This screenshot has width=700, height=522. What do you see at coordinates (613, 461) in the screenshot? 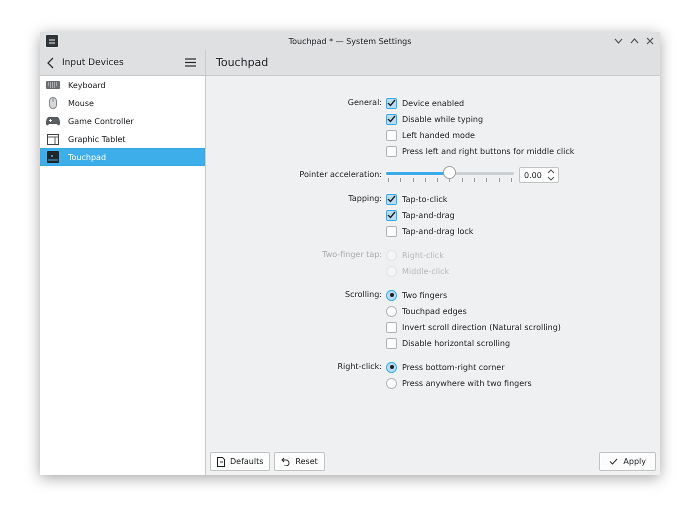
I see `check-icon` at bounding box center [613, 461].